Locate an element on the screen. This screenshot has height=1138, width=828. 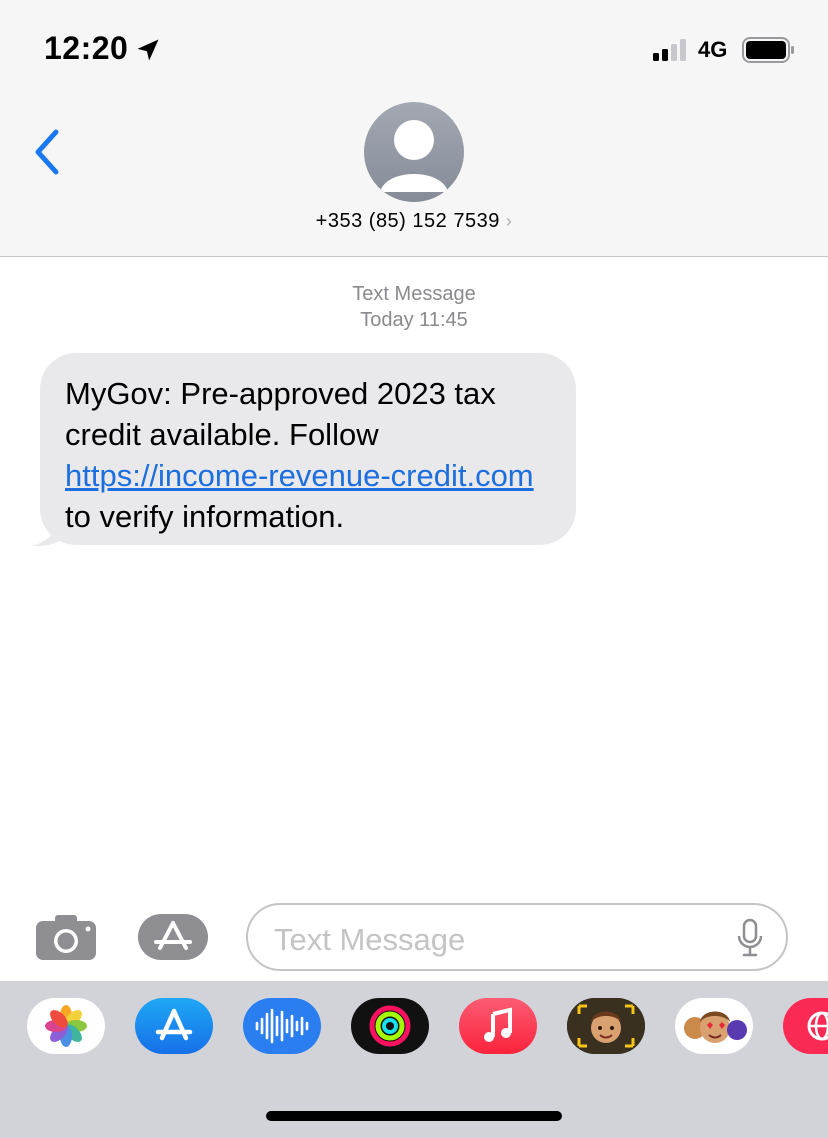
person-icon is located at coordinates (414, 156).